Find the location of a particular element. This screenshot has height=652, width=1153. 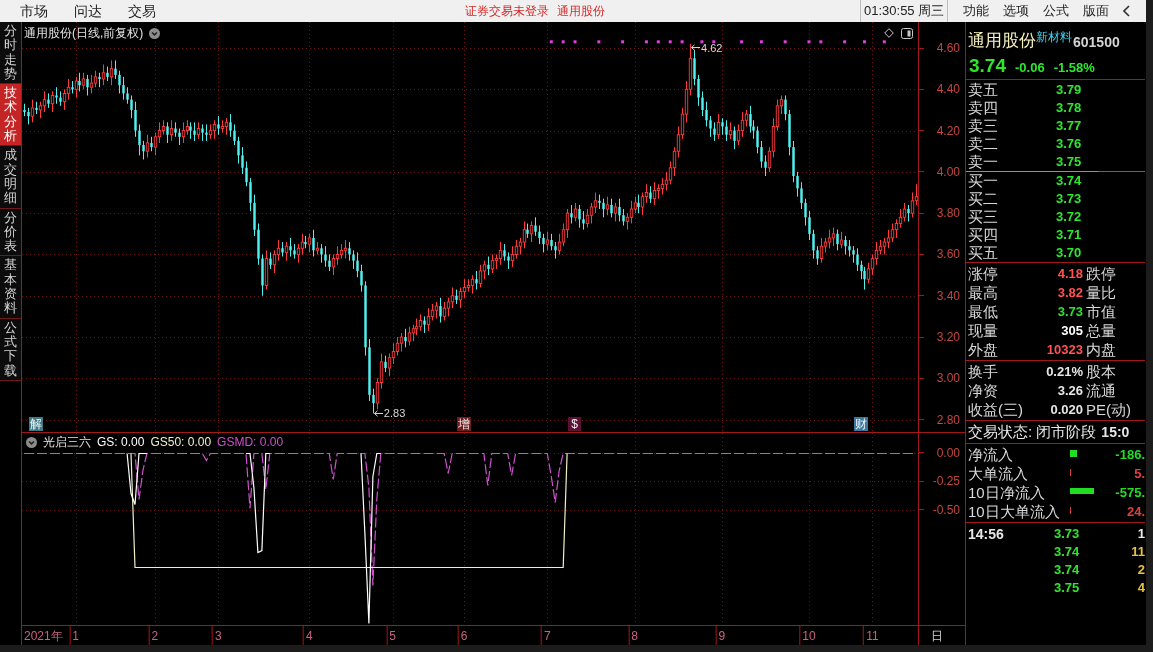

flow-value: -186. is located at coordinates (1129, 454).